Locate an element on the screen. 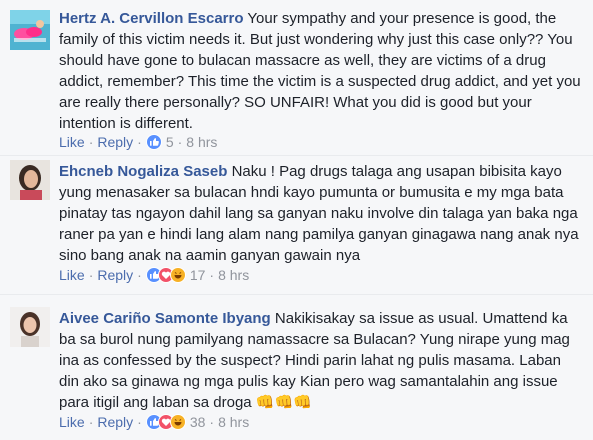 The width and height of the screenshot is (593, 440). comment-actions: Like · Reply · 17 · 8 hrs is located at coordinates (154, 275).